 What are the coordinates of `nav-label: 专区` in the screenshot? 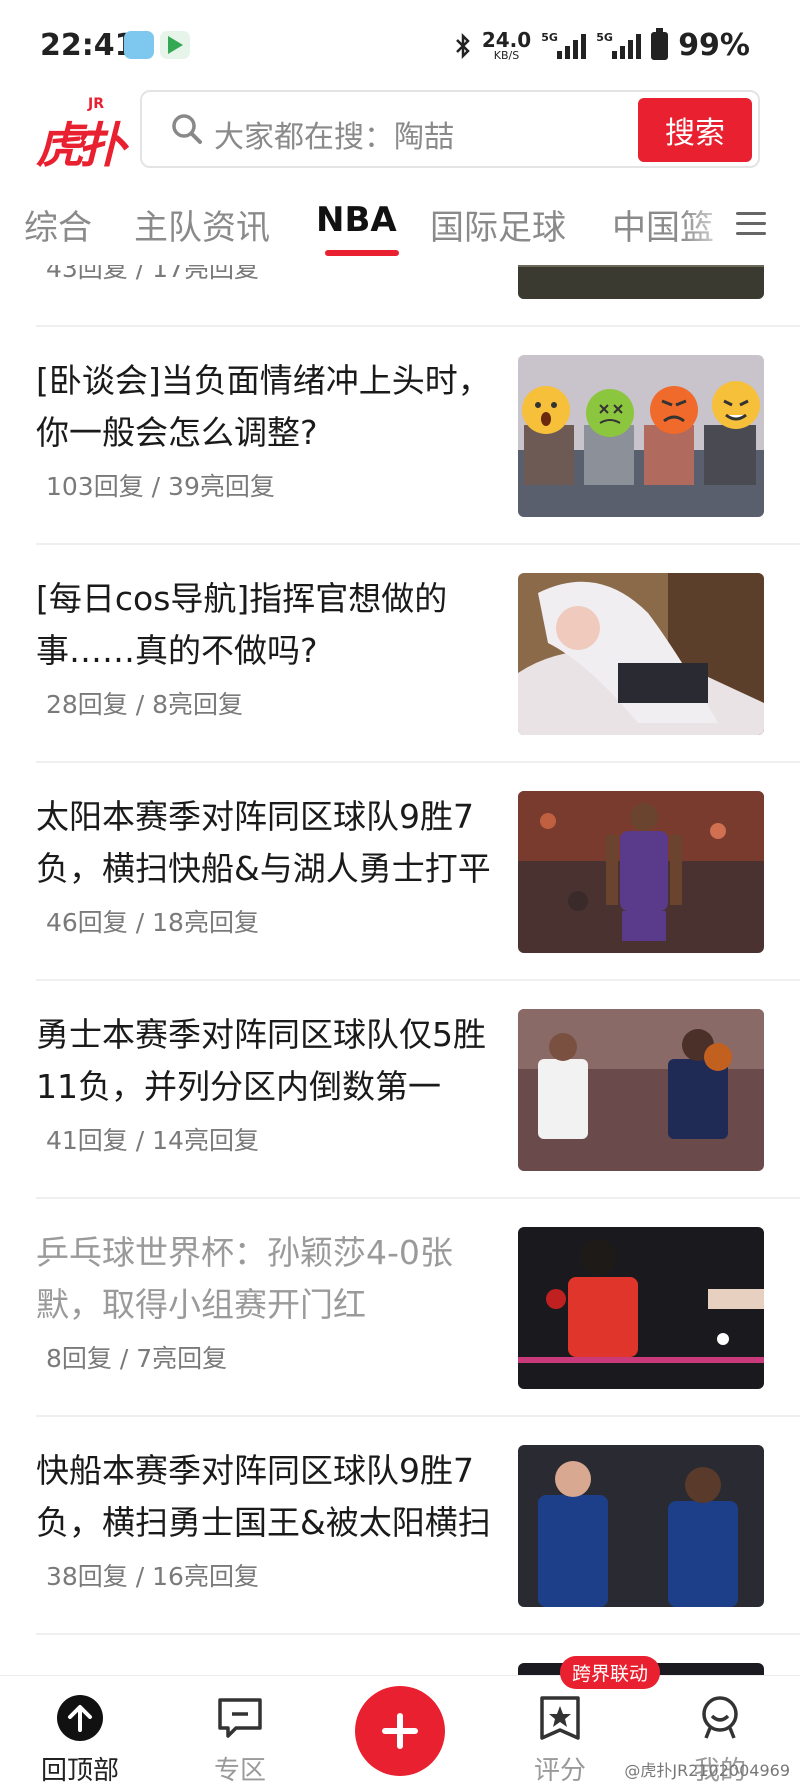 It's located at (239, 1771).